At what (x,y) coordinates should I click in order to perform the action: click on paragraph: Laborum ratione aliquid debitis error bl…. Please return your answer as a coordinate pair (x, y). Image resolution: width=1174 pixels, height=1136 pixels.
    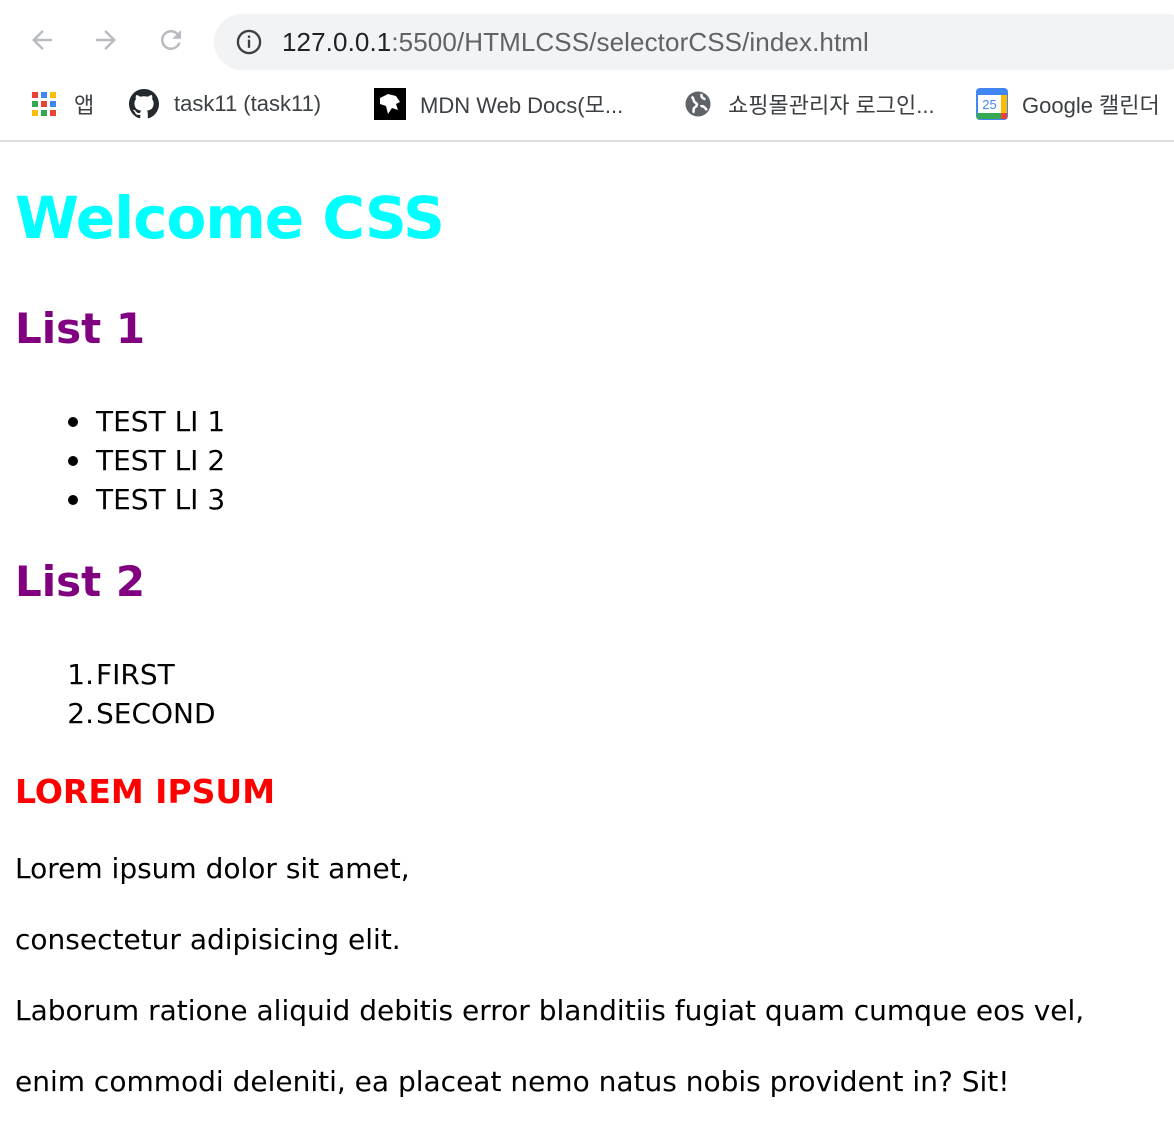
    Looking at the image, I should click on (550, 1010).